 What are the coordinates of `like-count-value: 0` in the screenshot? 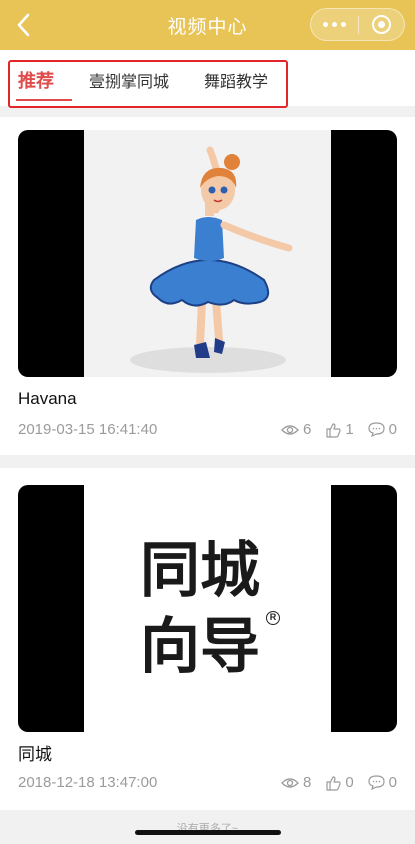 It's located at (349, 782).